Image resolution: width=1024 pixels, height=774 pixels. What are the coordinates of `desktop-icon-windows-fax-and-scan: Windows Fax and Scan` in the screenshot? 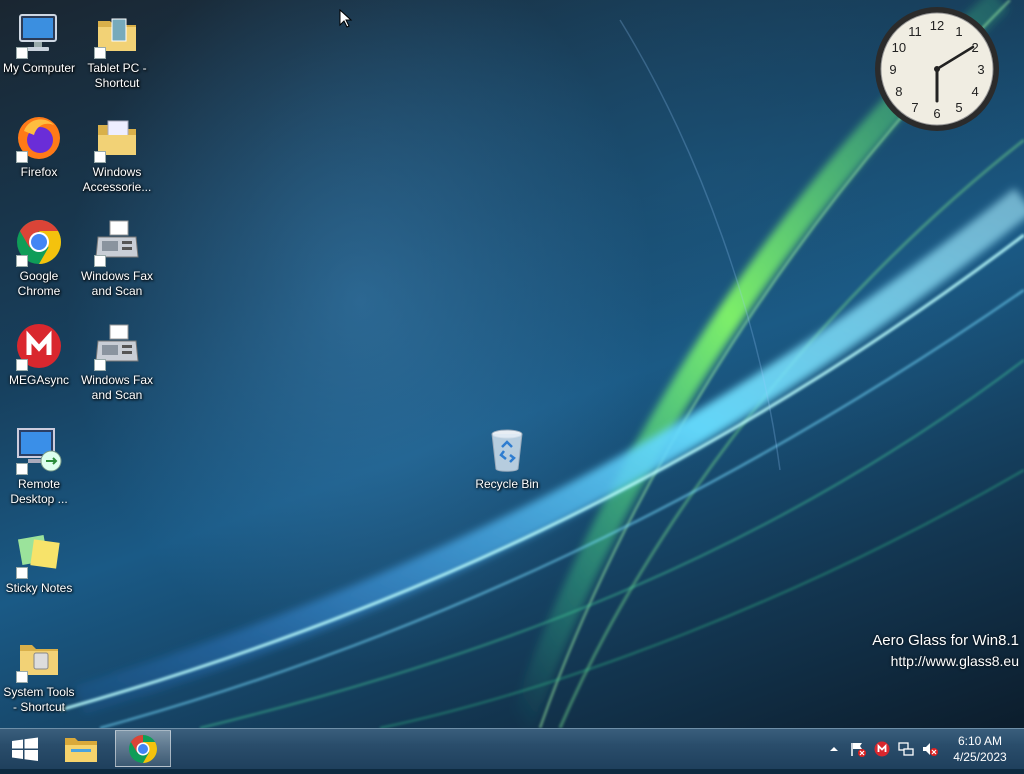 It's located at (117, 256).